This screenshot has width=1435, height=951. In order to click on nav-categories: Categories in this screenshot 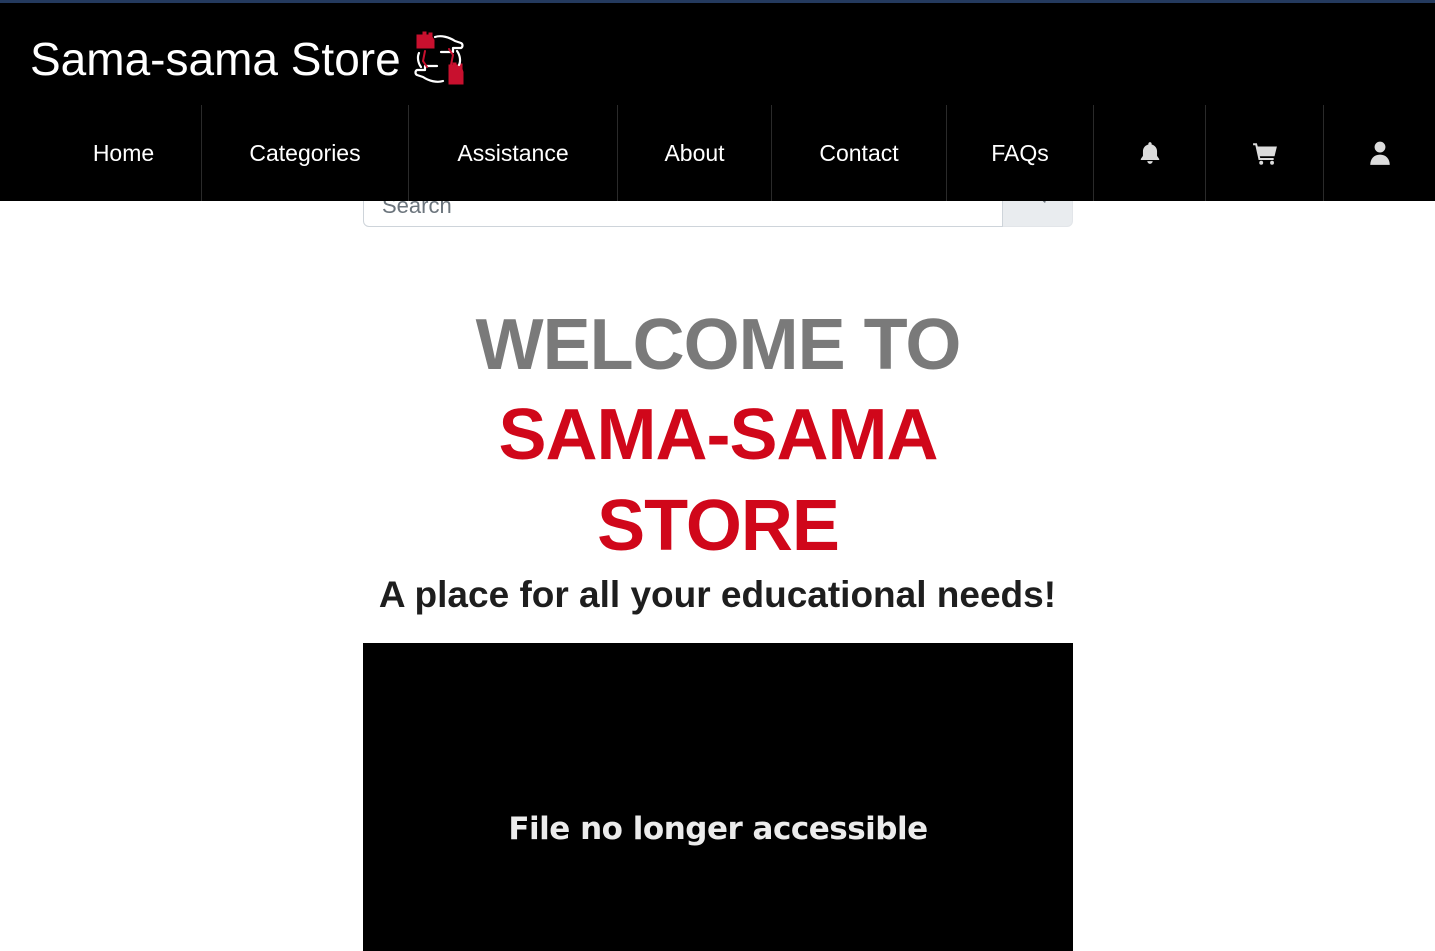, I will do `click(305, 153)`.